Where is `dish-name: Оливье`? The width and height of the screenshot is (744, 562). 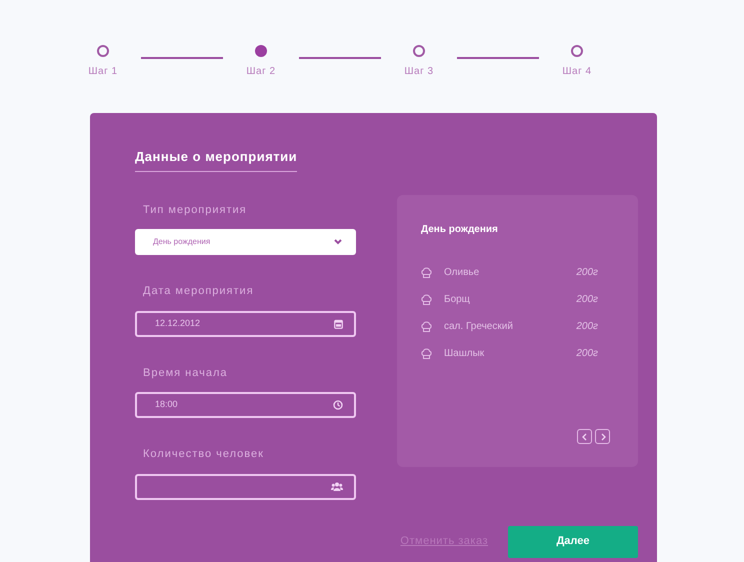
dish-name: Оливье is located at coordinates (462, 273).